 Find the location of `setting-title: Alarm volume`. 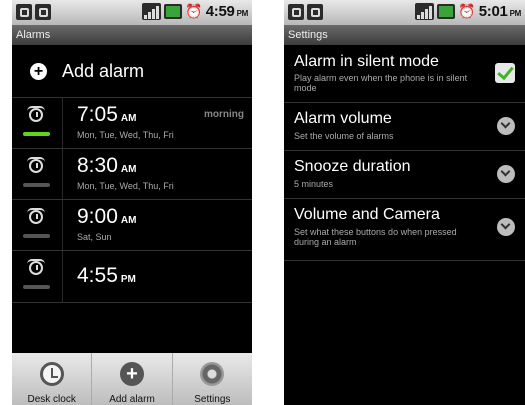

setting-title: Alarm volume is located at coordinates (343, 118).